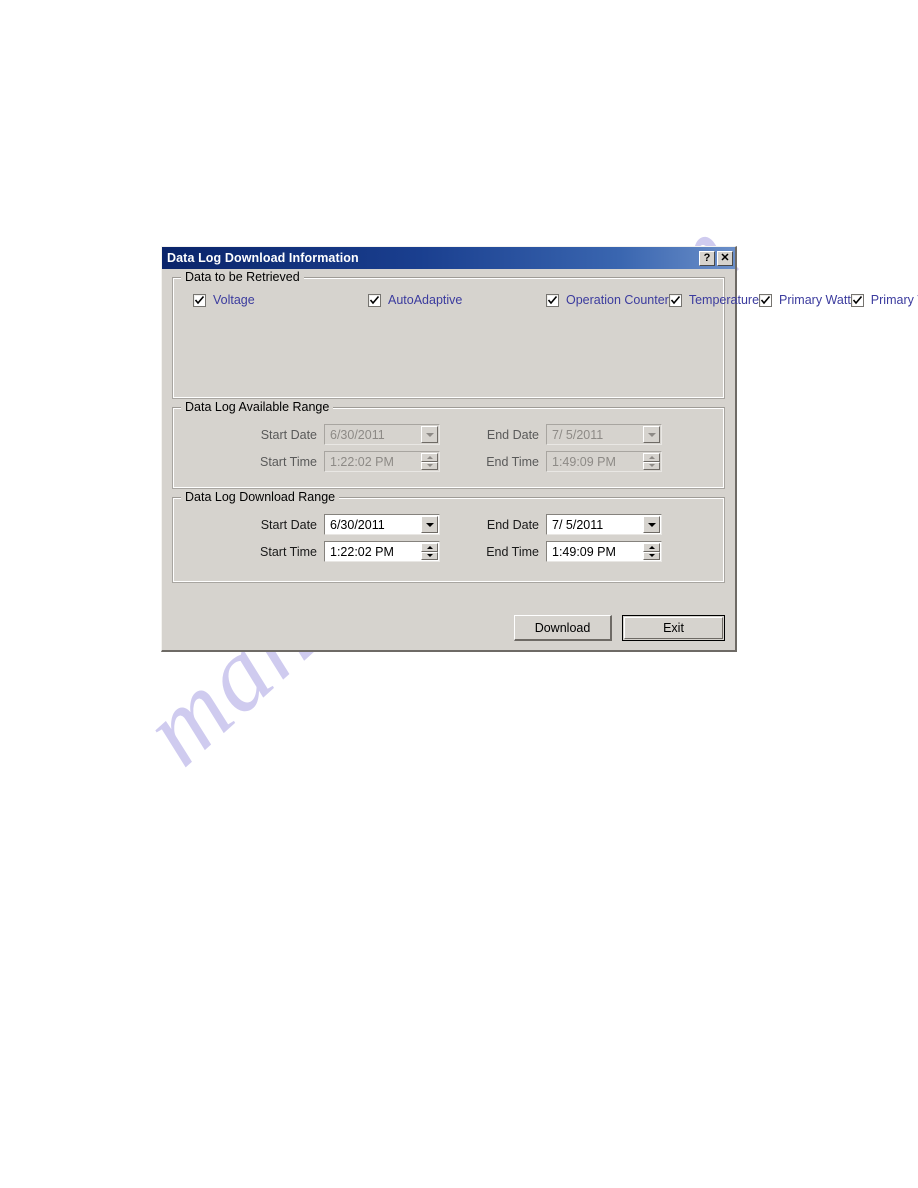 The width and height of the screenshot is (918, 1188). Describe the element at coordinates (288, 434) in the screenshot. I see `available-start-date-label: Start Date` at that location.